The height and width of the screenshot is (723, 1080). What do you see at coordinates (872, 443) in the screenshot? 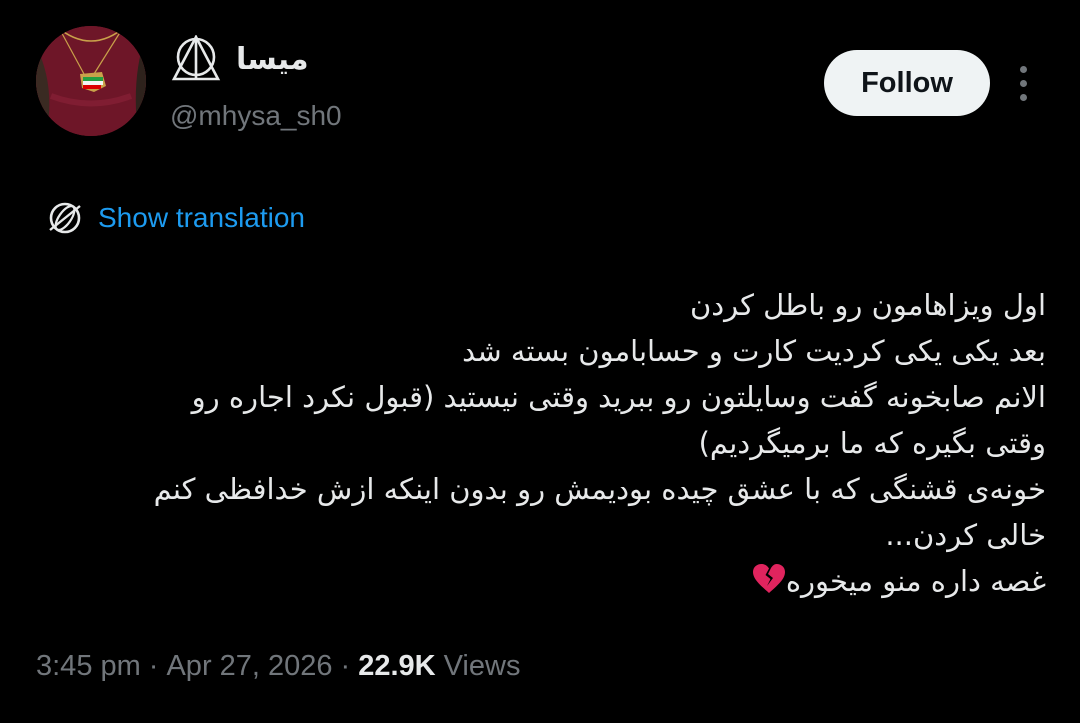
I see `tweet-line: وقتی بگیره که ما برمیگردیم)` at bounding box center [872, 443].